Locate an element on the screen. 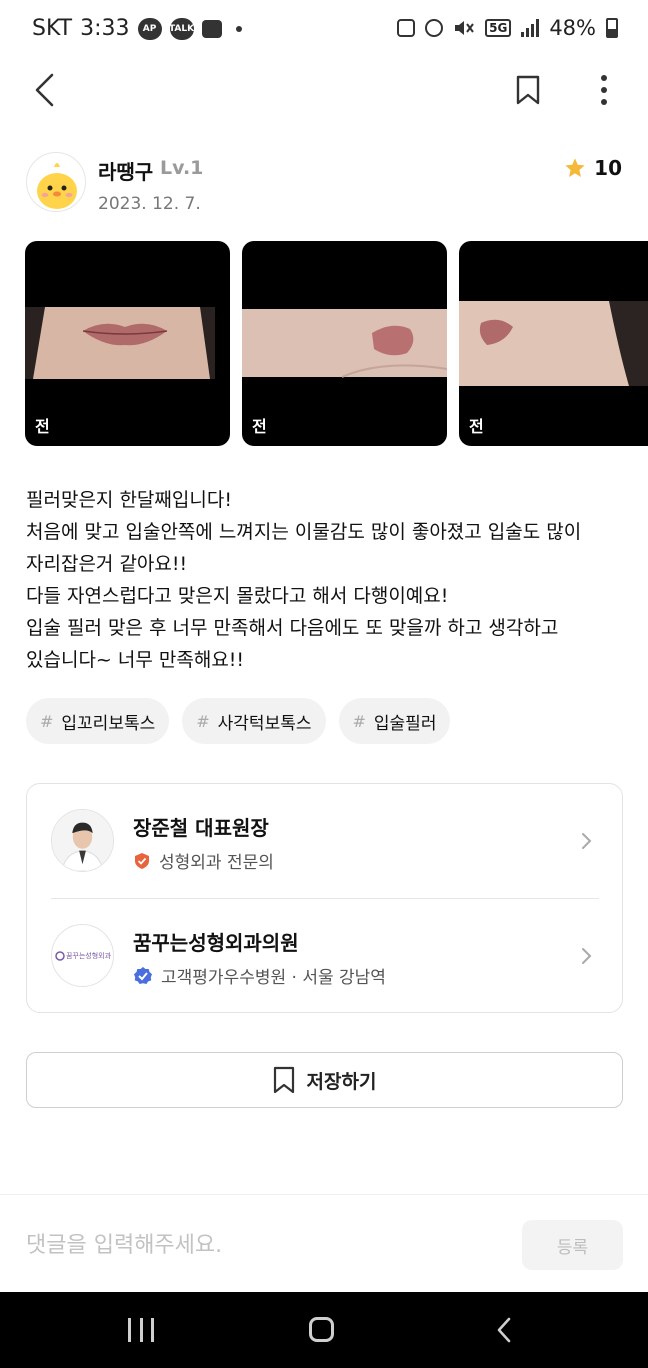 The image size is (648, 1368). hospital-row: 꿈꾸는성형외과 꿈꾸는성형외과의원 고객평가우수병원 · 서울 강남역 is located at coordinates (324, 956).